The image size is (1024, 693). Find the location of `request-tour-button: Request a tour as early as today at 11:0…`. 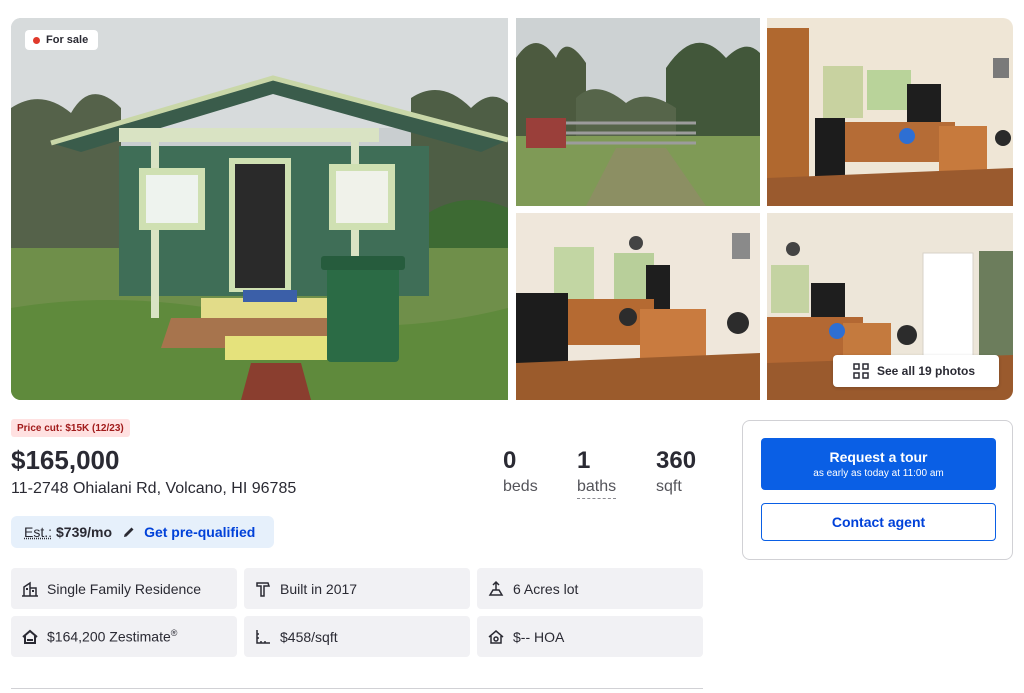

request-tour-button: Request a tour as early as today at 11:0… is located at coordinates (878, 464).